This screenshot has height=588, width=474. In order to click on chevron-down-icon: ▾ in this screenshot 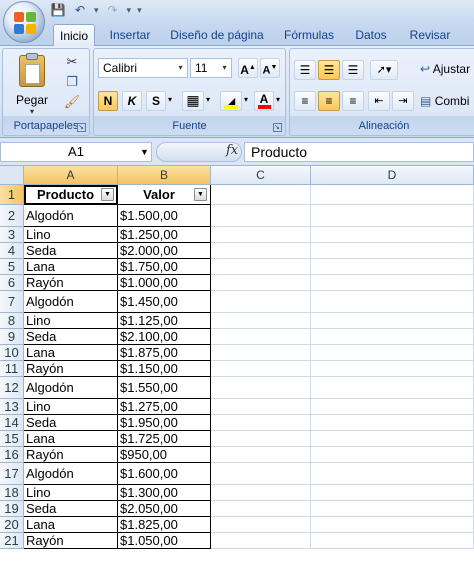, I will do `click(180, 68)`.